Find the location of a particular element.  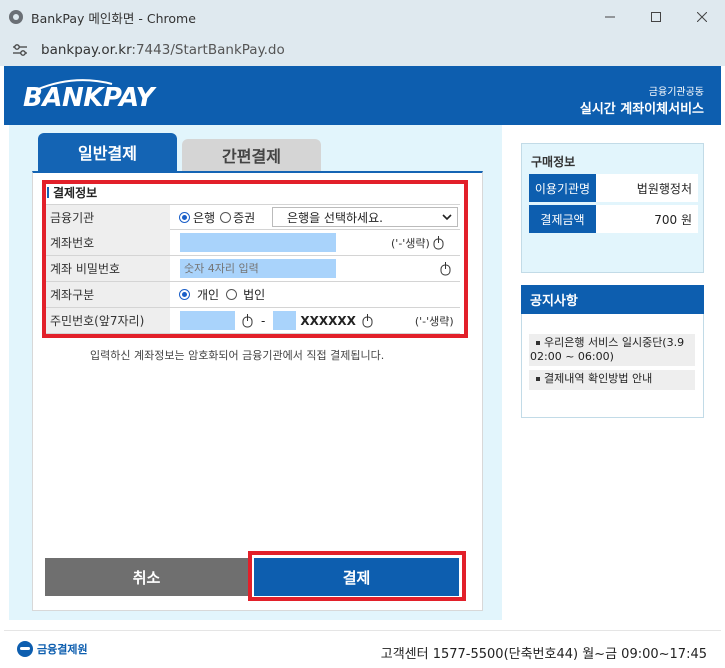

kftc-logo-text: 금융결제원 is located at coordinates (62, 649).